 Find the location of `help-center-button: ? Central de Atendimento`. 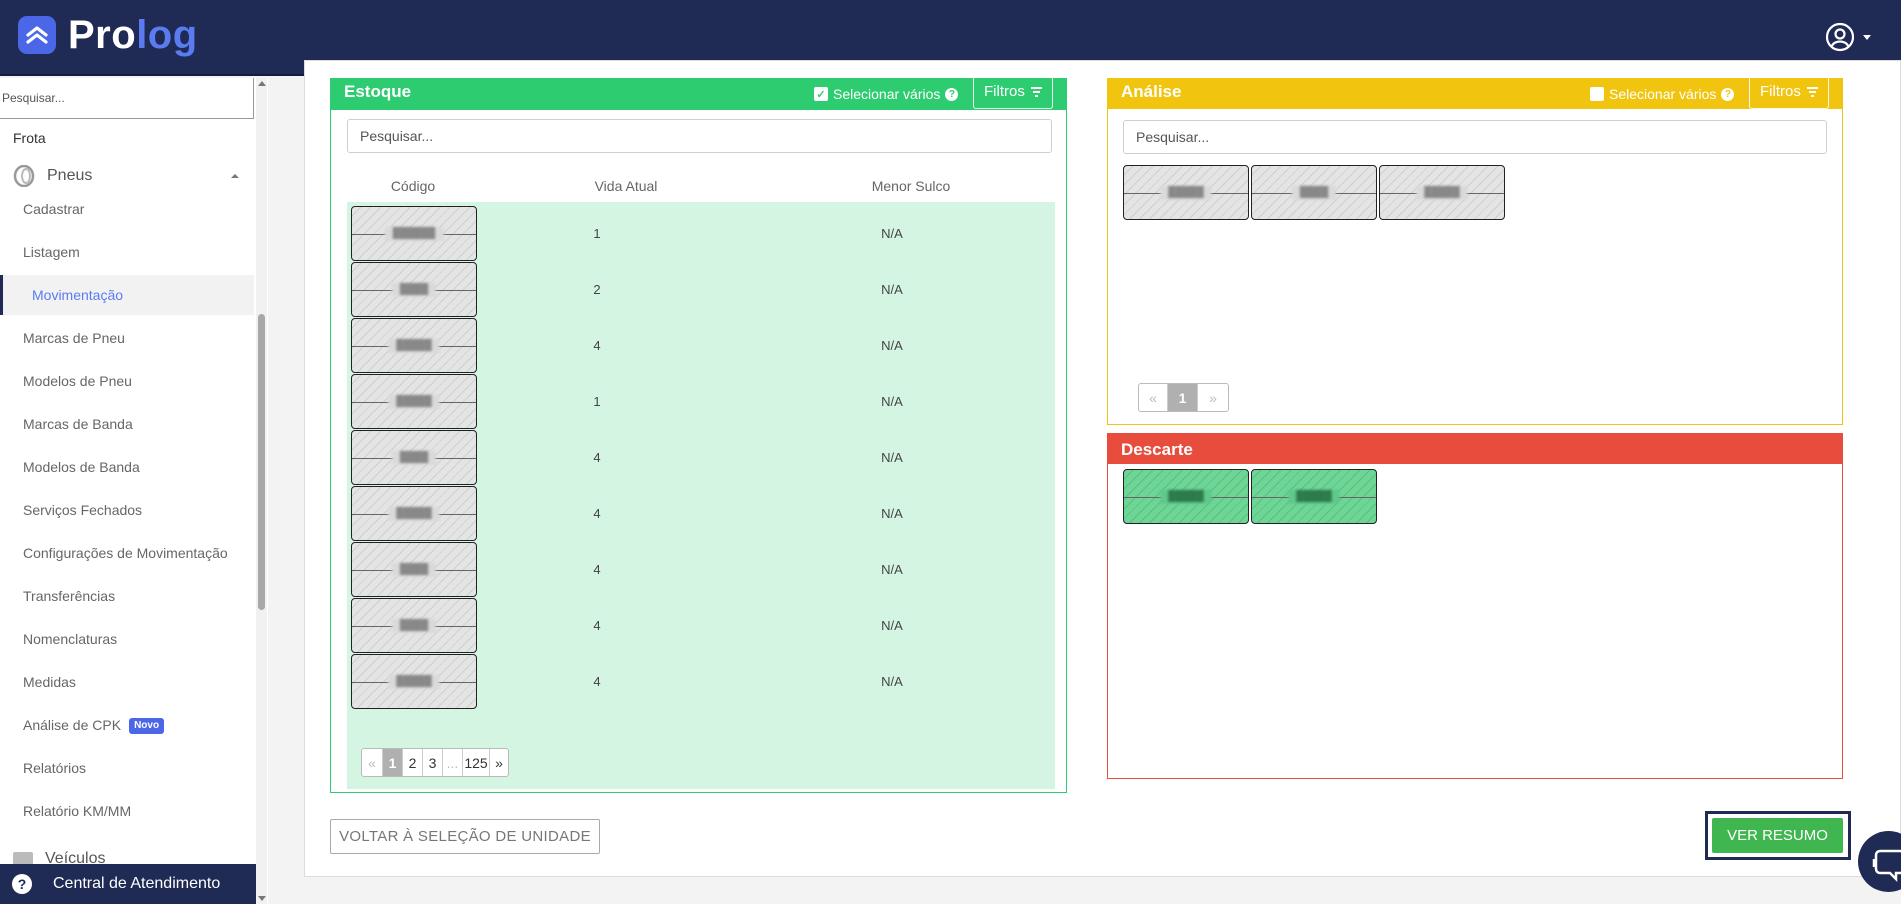

help-center-button: ? Central de Atendimento is located at coordinates (128, 884).